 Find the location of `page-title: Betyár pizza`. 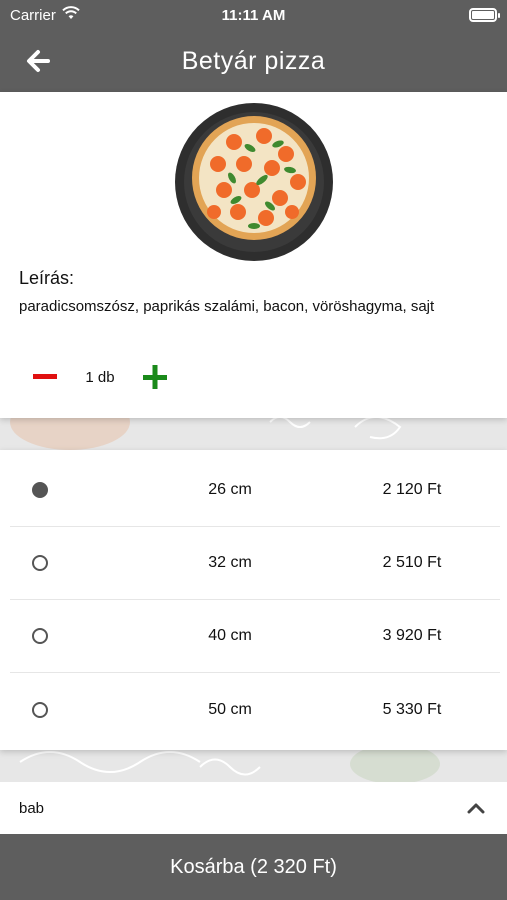

page-title: Betyár pizza is located at coordinates (253, 60).